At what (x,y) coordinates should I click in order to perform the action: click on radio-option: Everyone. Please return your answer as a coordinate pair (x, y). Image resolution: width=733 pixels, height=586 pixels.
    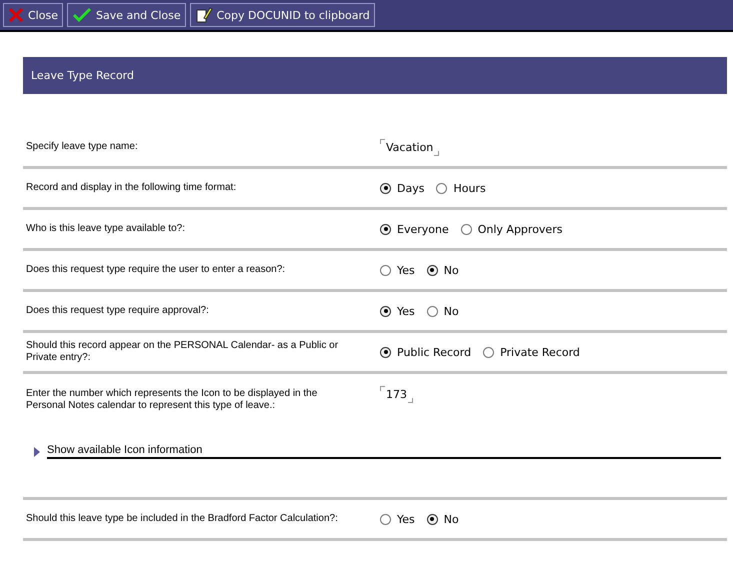
    Looking at the image, I should click on (414, 229).